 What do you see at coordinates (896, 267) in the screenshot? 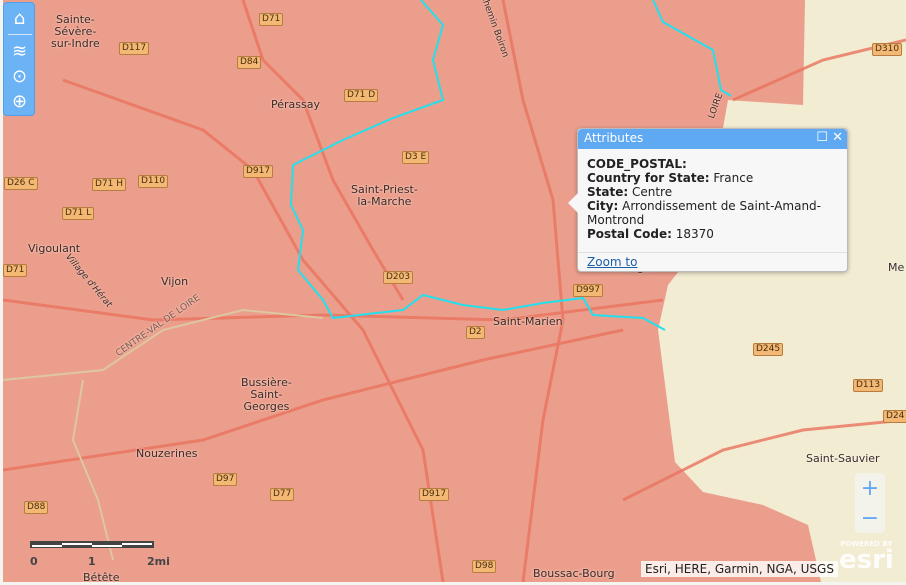
I see `place-label: Me` at bounding box center [896, 267].